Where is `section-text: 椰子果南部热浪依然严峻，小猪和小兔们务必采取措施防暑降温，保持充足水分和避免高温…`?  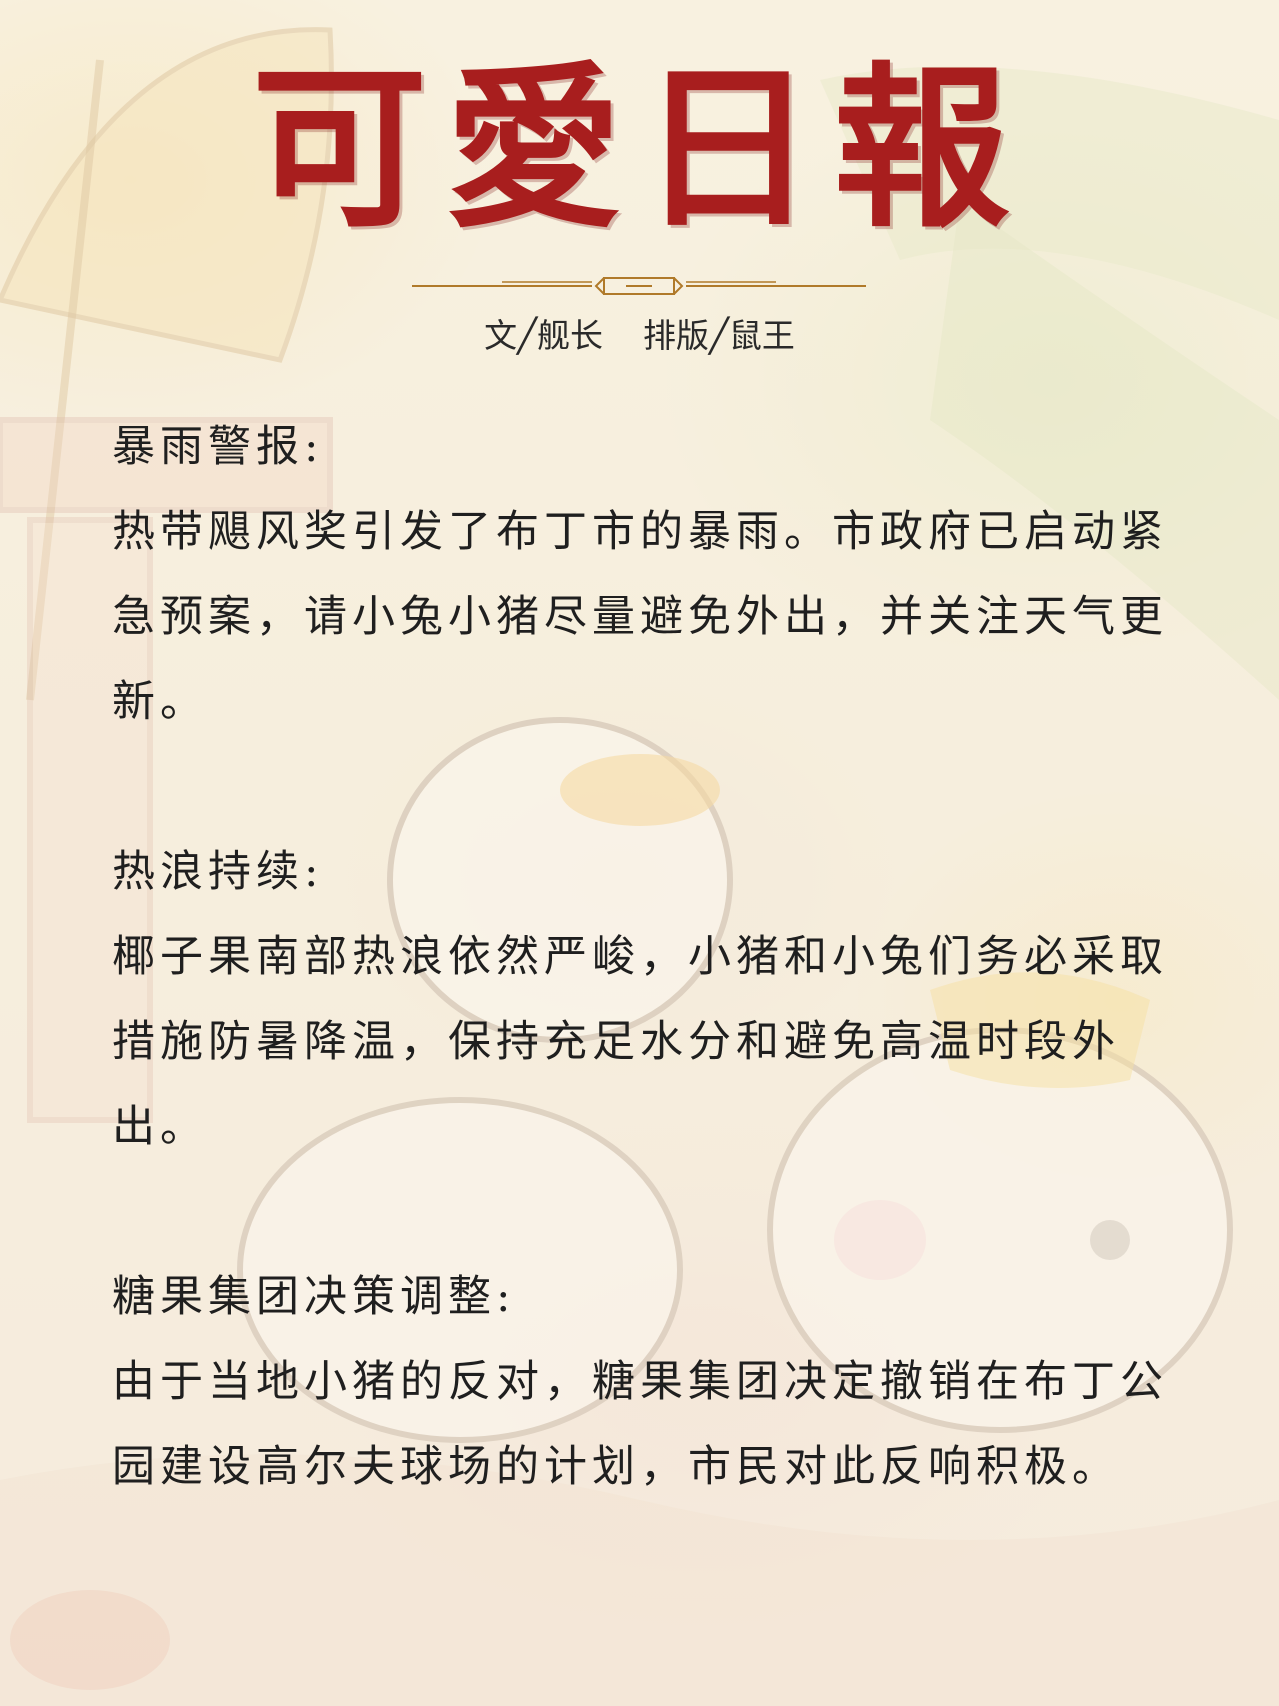 section-text: 椰子果南部热浪依然严峻，小猪和小兔们务必采取措施防暑降温，保持充足水分和避免高温… is located at coordinates (640, 1042).